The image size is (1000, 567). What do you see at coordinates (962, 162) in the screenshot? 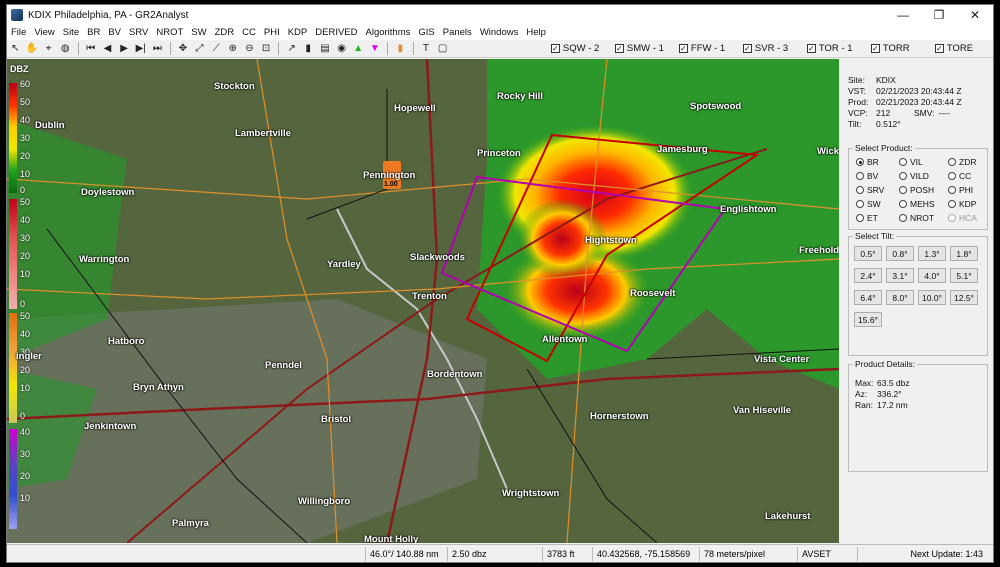
I see `product-radio-zdr: ZDR` at bounding box center [962, 162].